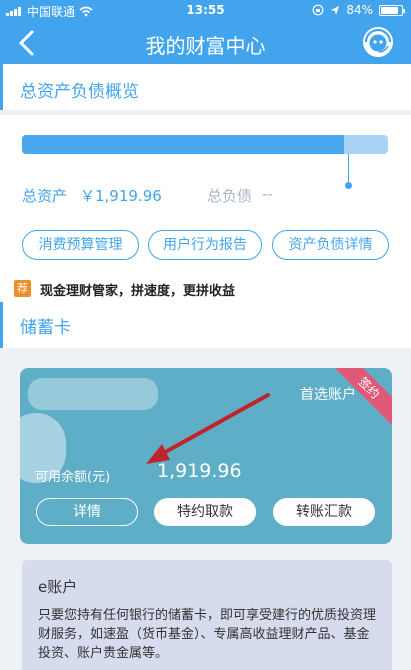 Image resolution: width=411 pixels, height=670 pixels. What do you see at coordinates (205, 46) in the screenshot?
I see `page-title: 我的财富中心` at bounding box center [205, 46].